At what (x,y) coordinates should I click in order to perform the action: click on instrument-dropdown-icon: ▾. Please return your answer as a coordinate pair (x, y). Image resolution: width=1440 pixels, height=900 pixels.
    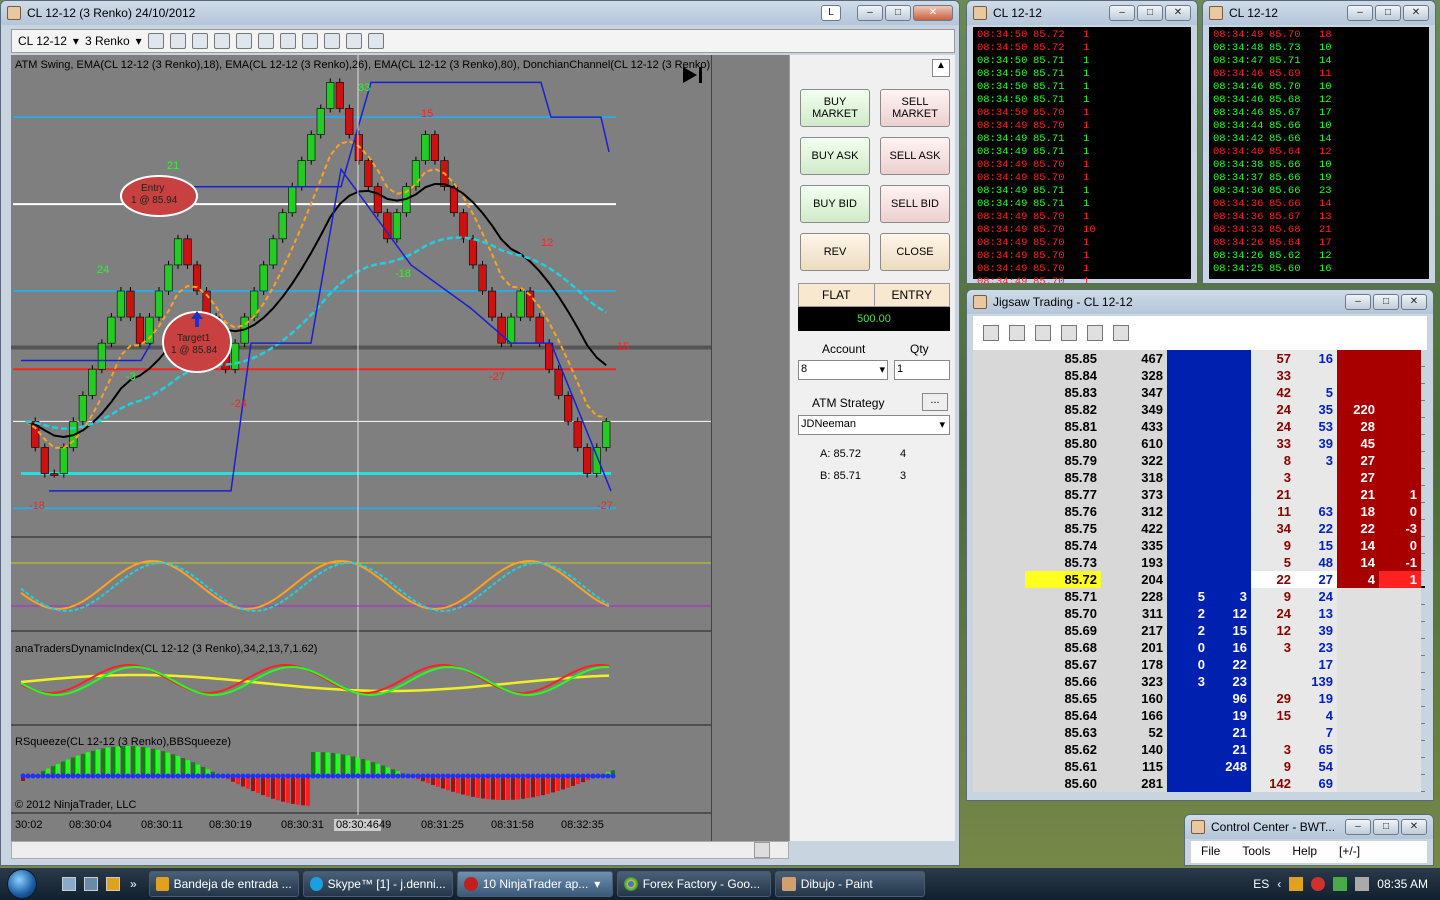
    Looking at the image, I should click on (76, 41).